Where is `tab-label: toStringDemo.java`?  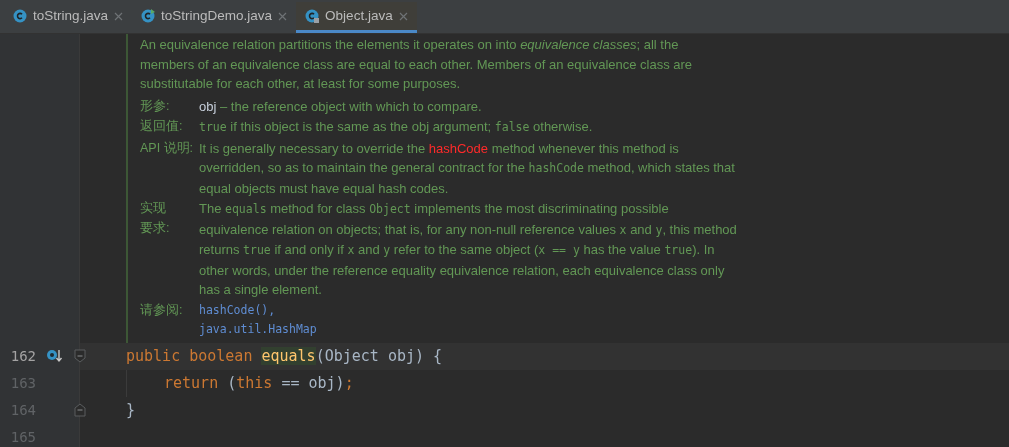
tab-label: toStringDemo.java is located at coordinates (217, 15).